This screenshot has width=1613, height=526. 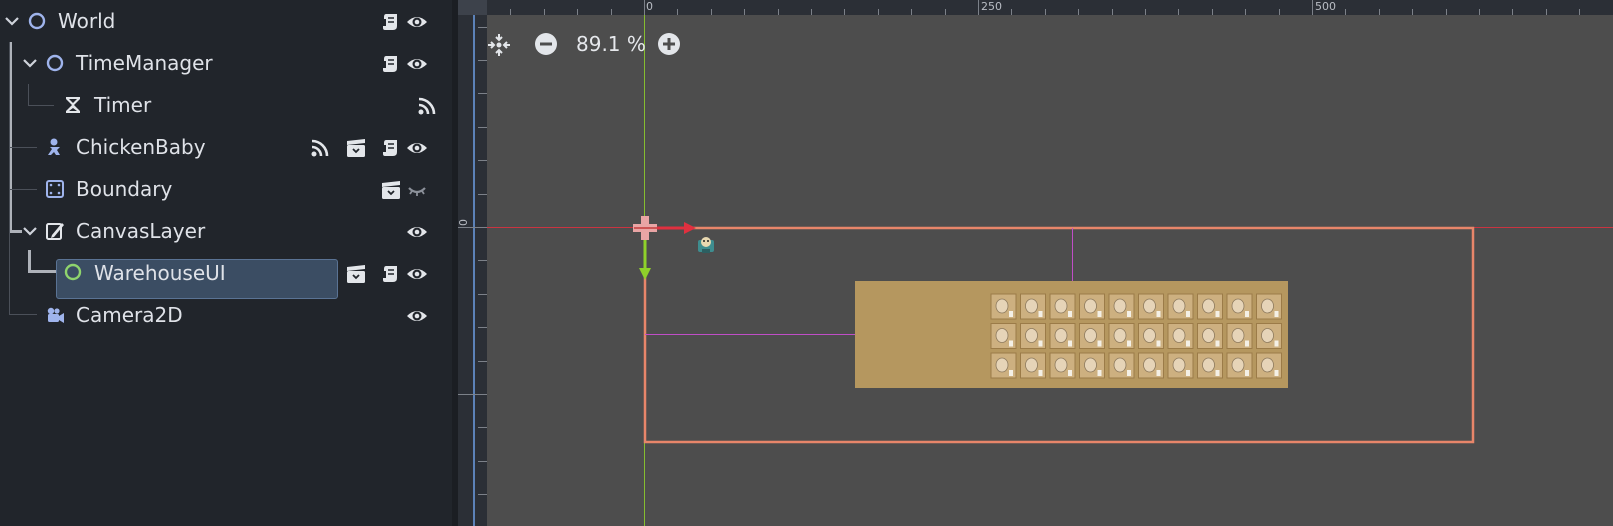 What do you see at coordinates (991, 6) in the screenshot?
I see `ruler-label: 250` at bounding box center [991, 6].